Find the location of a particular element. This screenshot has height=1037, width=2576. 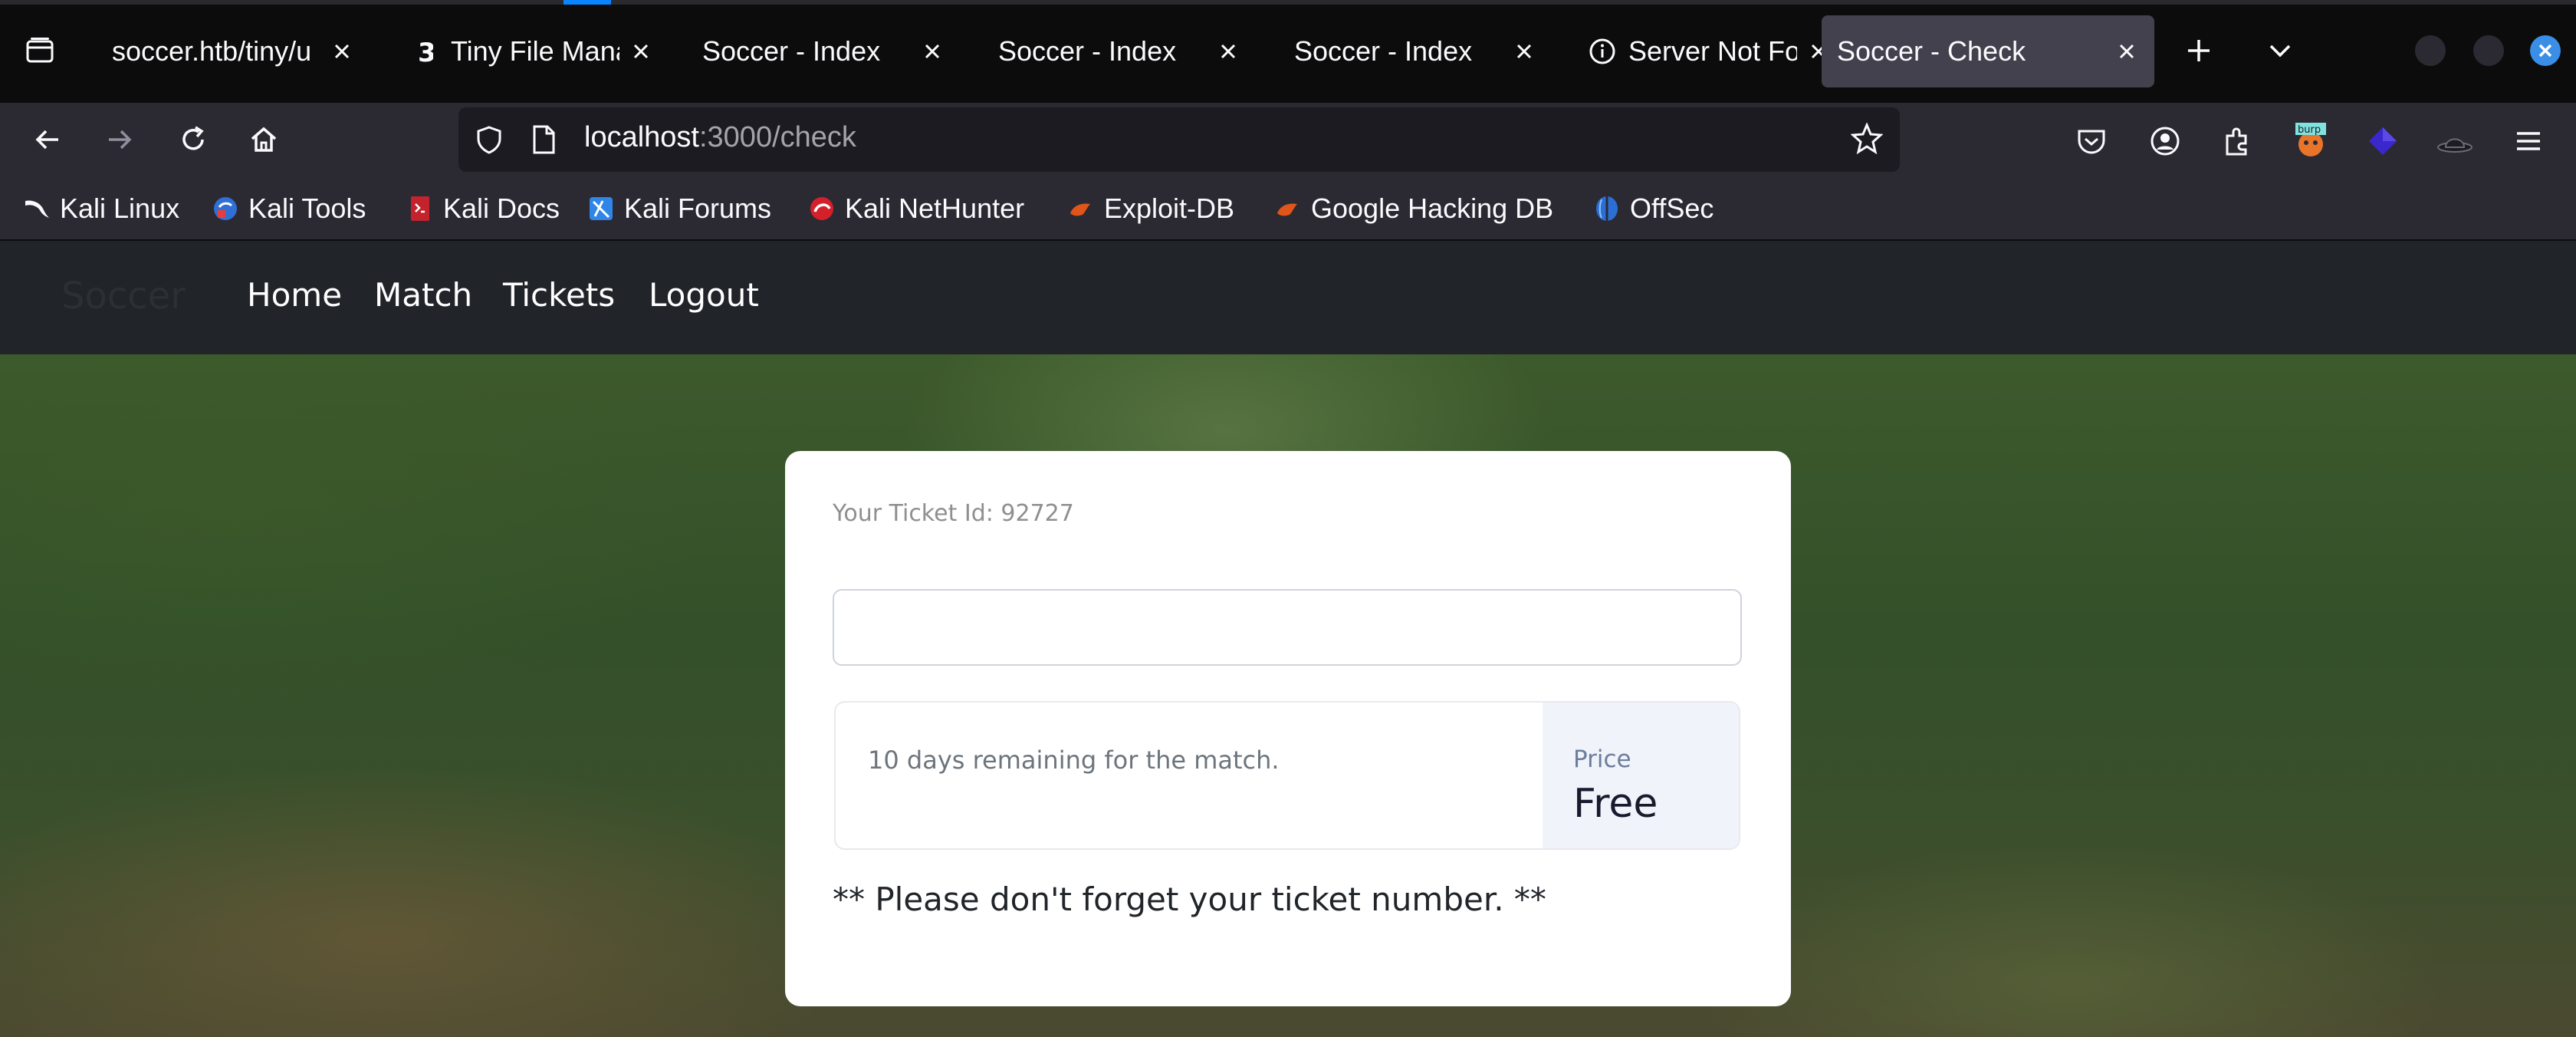

reload-icon is located at coordinates (193, 138).